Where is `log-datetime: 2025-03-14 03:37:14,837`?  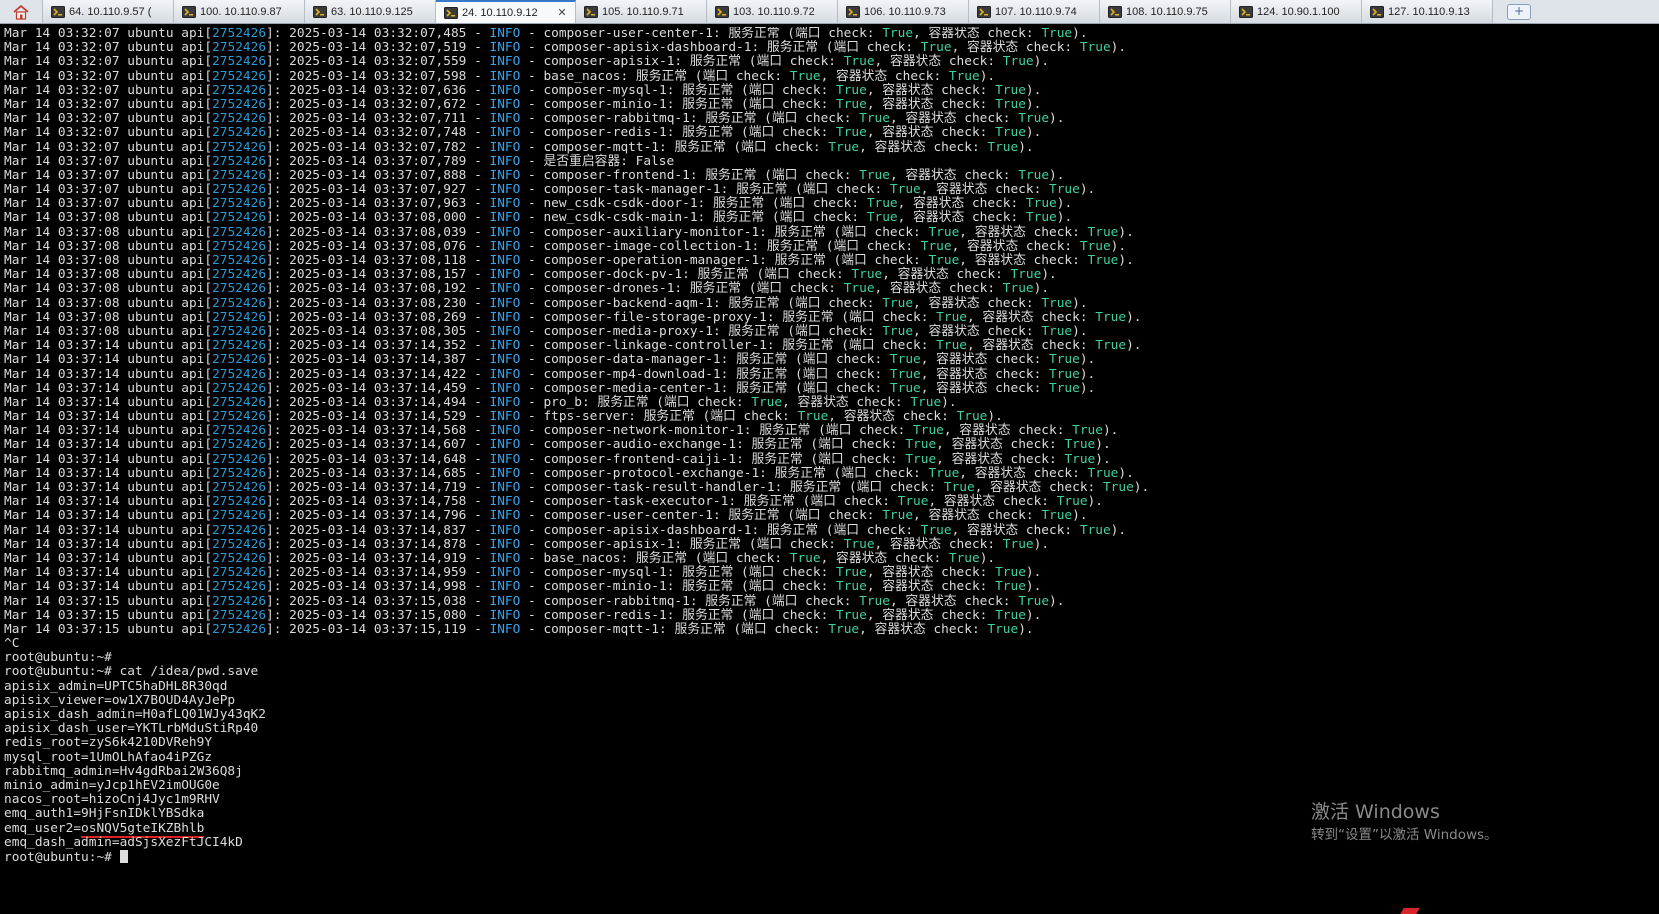 log-datetime: 2025-03-14 03:37:14,837 is located at coordinates (378, 530).